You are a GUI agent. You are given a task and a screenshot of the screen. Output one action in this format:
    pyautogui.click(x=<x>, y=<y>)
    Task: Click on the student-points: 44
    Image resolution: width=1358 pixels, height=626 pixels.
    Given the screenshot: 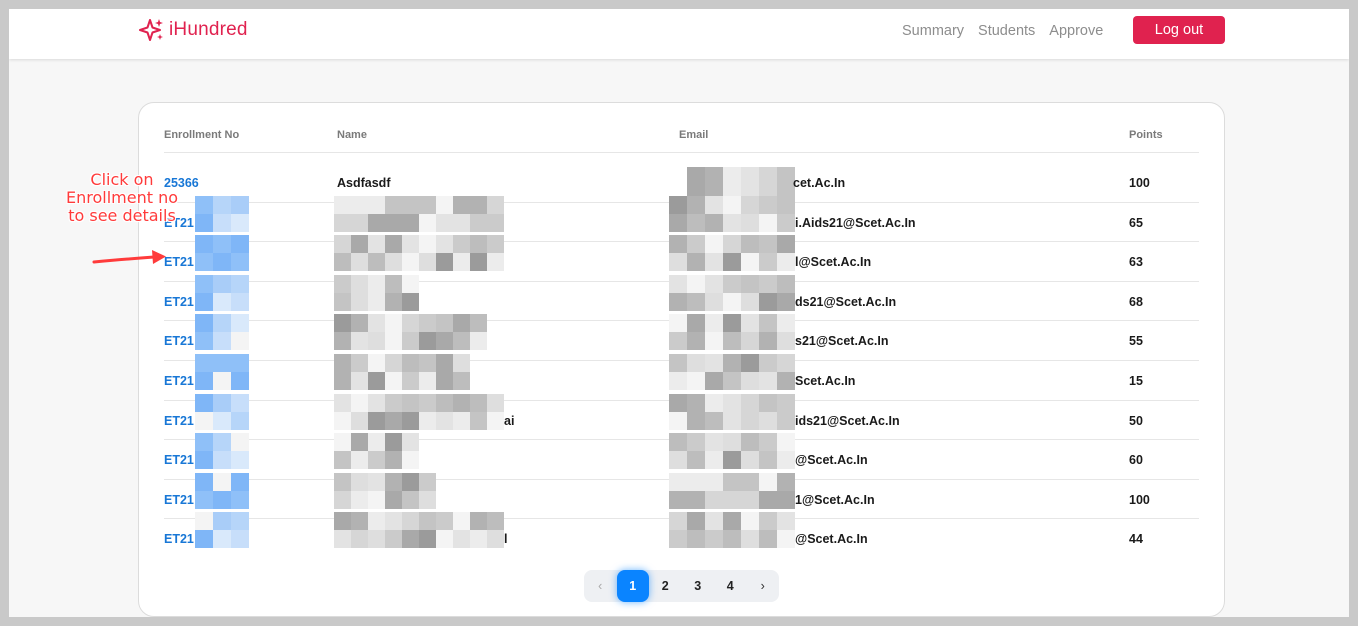 What is the action you would take?
    pyautogui.click(x=1136, y=539)
    